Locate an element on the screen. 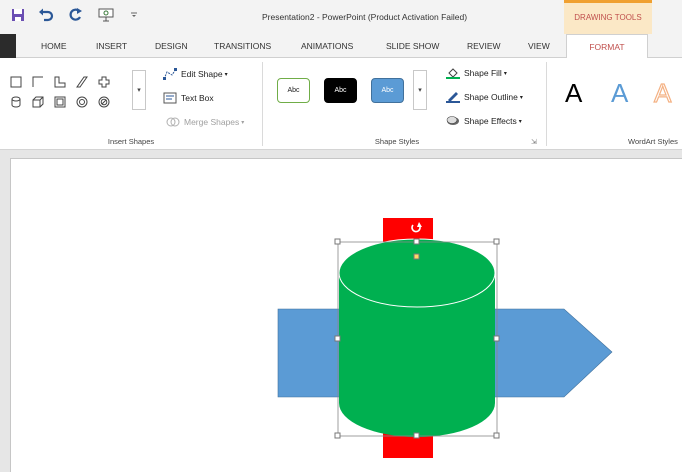 The height and width of the screenshot is (472, 682). cube-shape-icon is located at coordinates (38, 102).